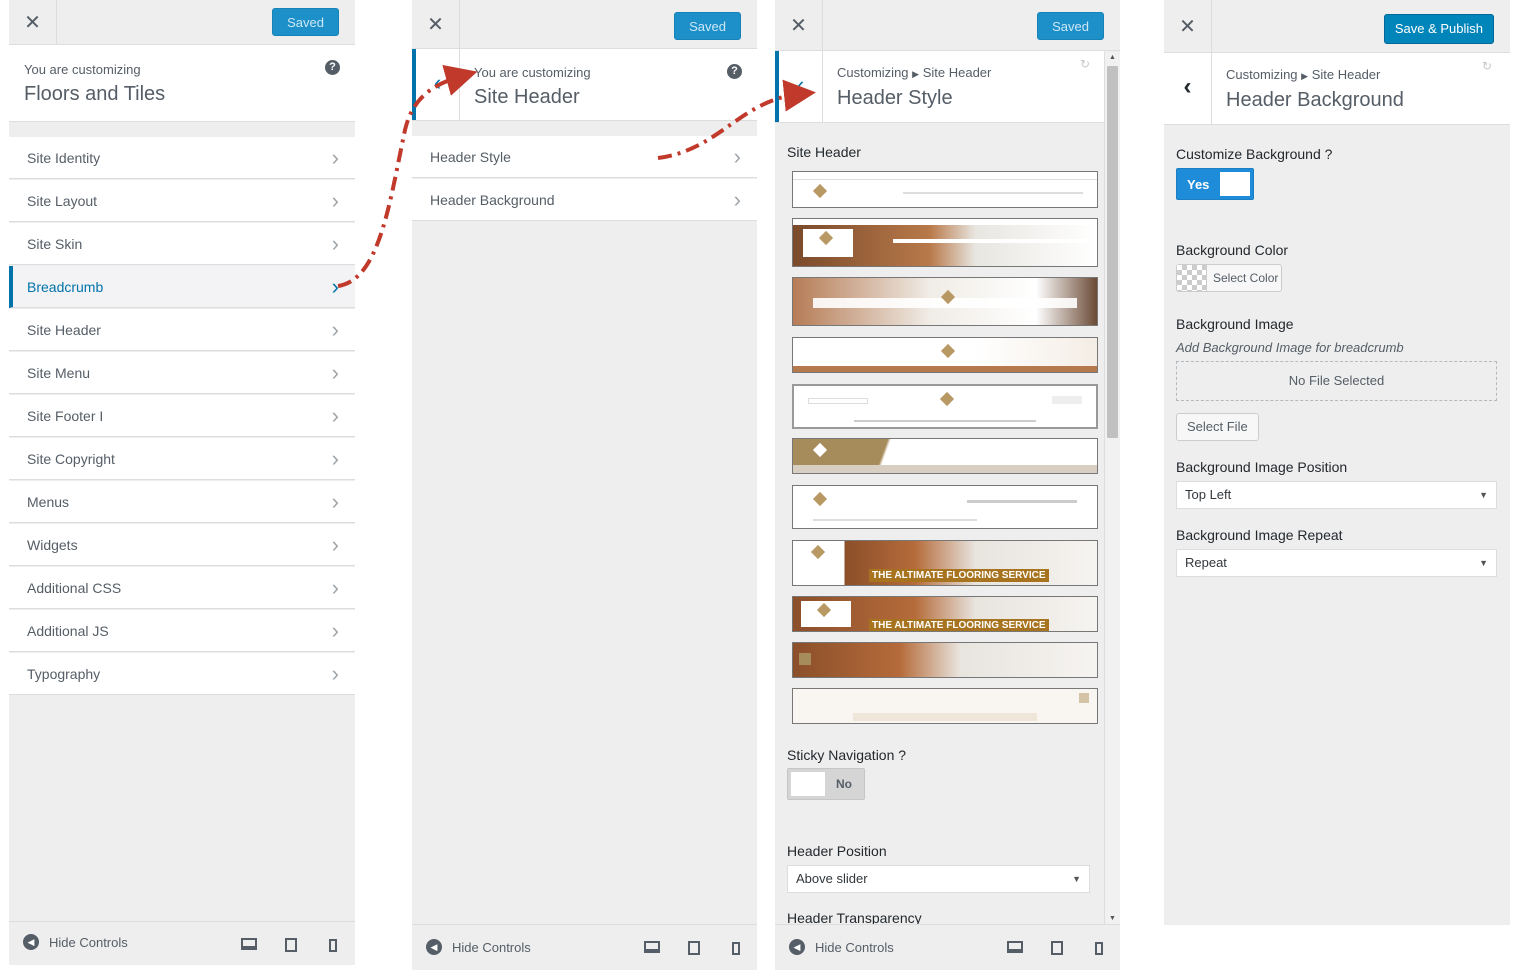 The height and width of the screenshot is (970, 1524). I want to click on background-image-position-select: Top Left ▼, so click(1336, 495).